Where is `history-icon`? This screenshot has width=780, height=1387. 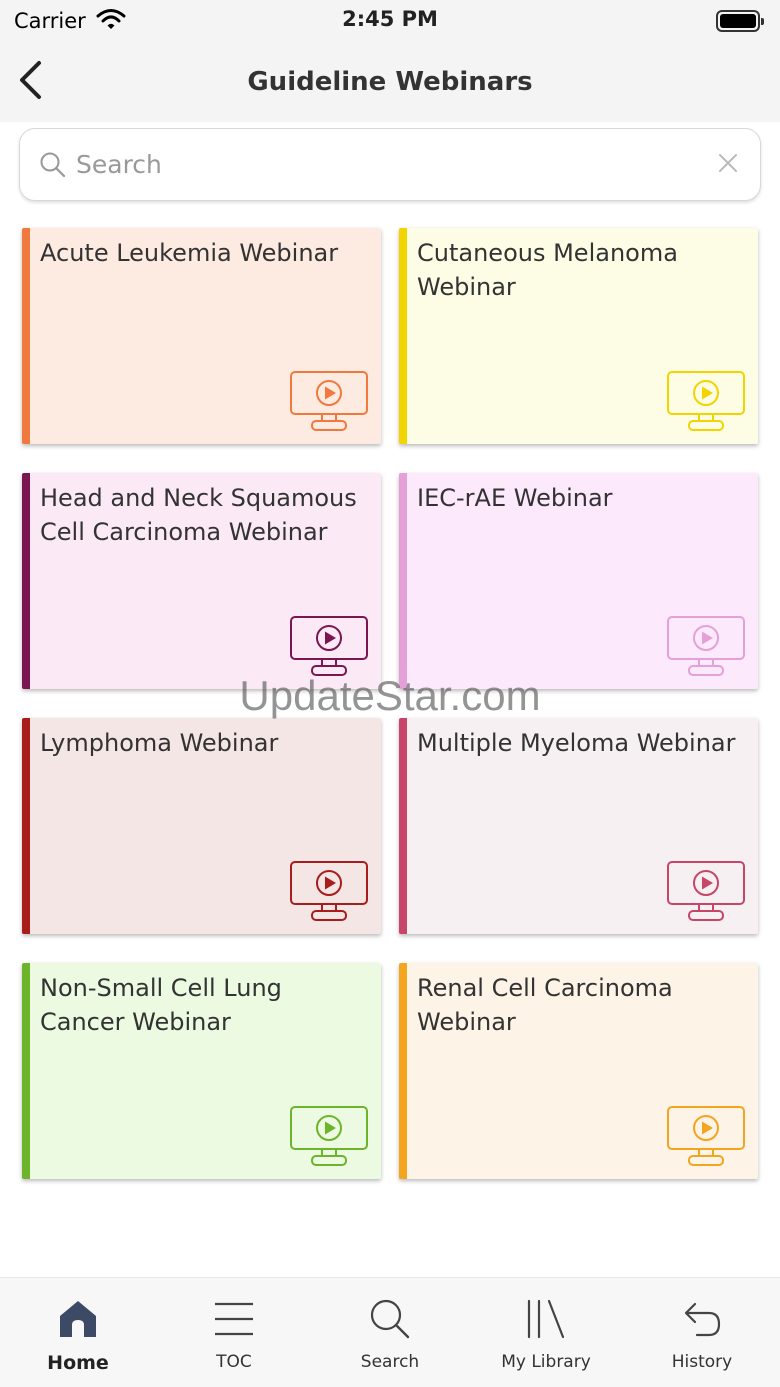
history-icon is located at coordinates (702, 1319).